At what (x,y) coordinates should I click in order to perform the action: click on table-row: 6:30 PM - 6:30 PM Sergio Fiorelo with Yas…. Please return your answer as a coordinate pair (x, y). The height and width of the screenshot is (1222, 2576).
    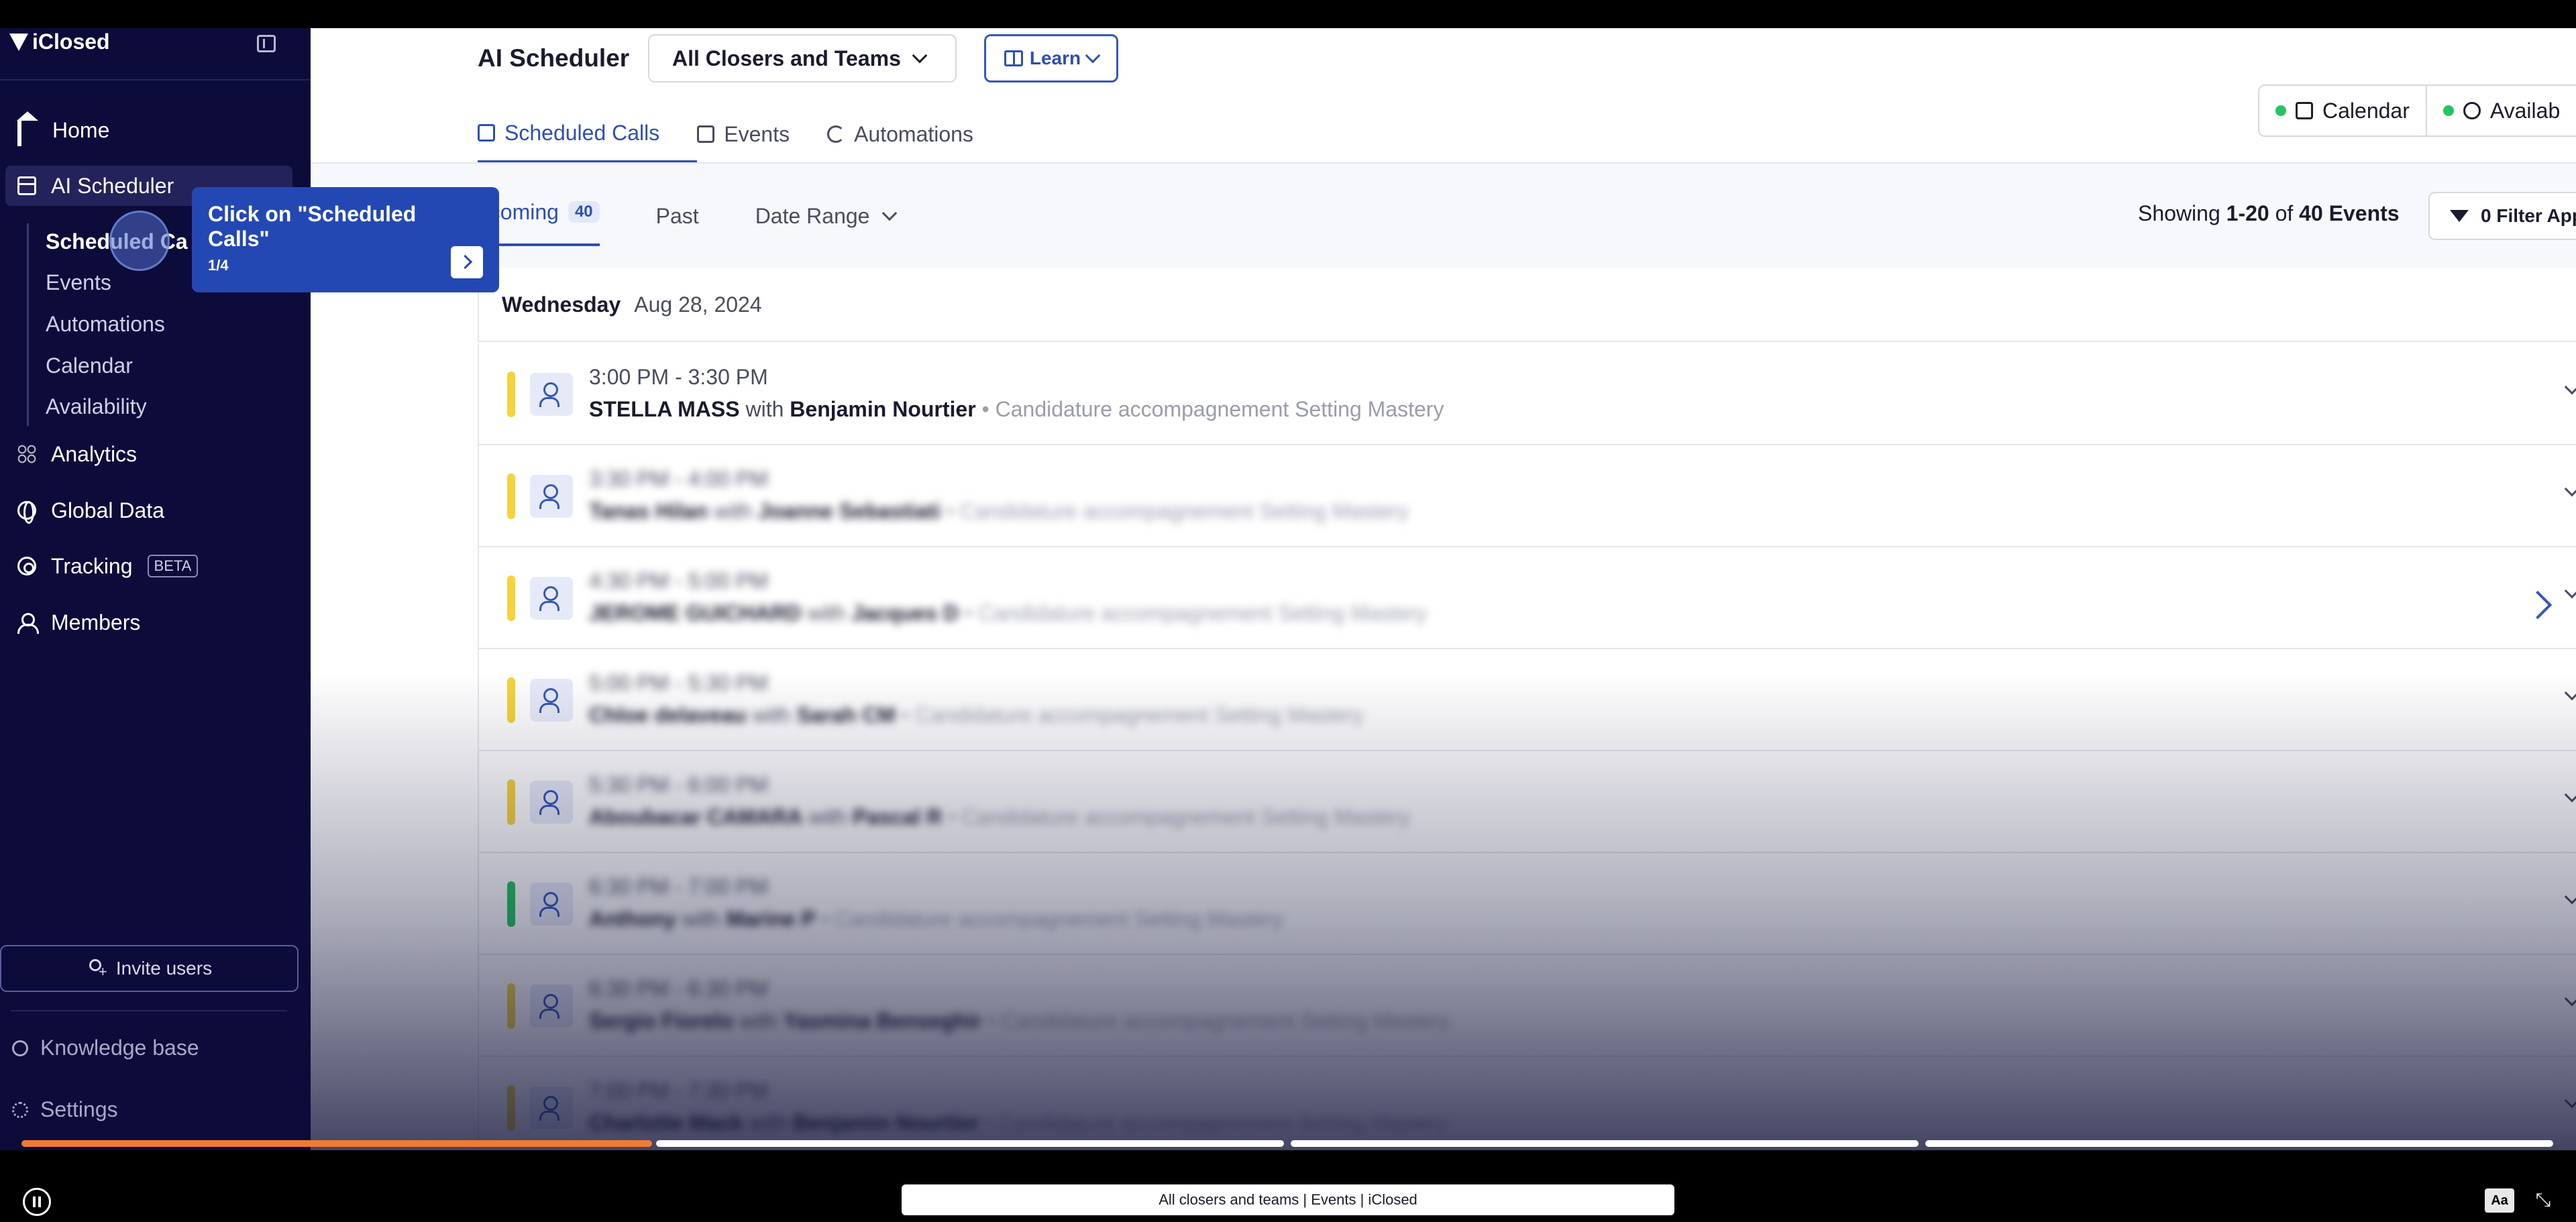
    Looking at the image, I should click on (1527, 1006).